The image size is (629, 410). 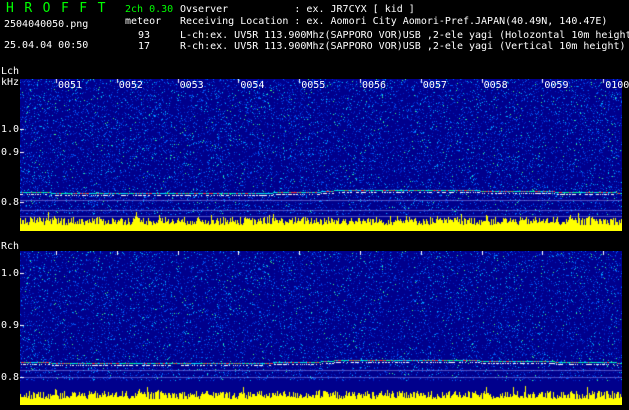 What do you see at coordinates (191, 85) in the screenshot?
I see `time-label: 0053` at bounding box center [191, 85].